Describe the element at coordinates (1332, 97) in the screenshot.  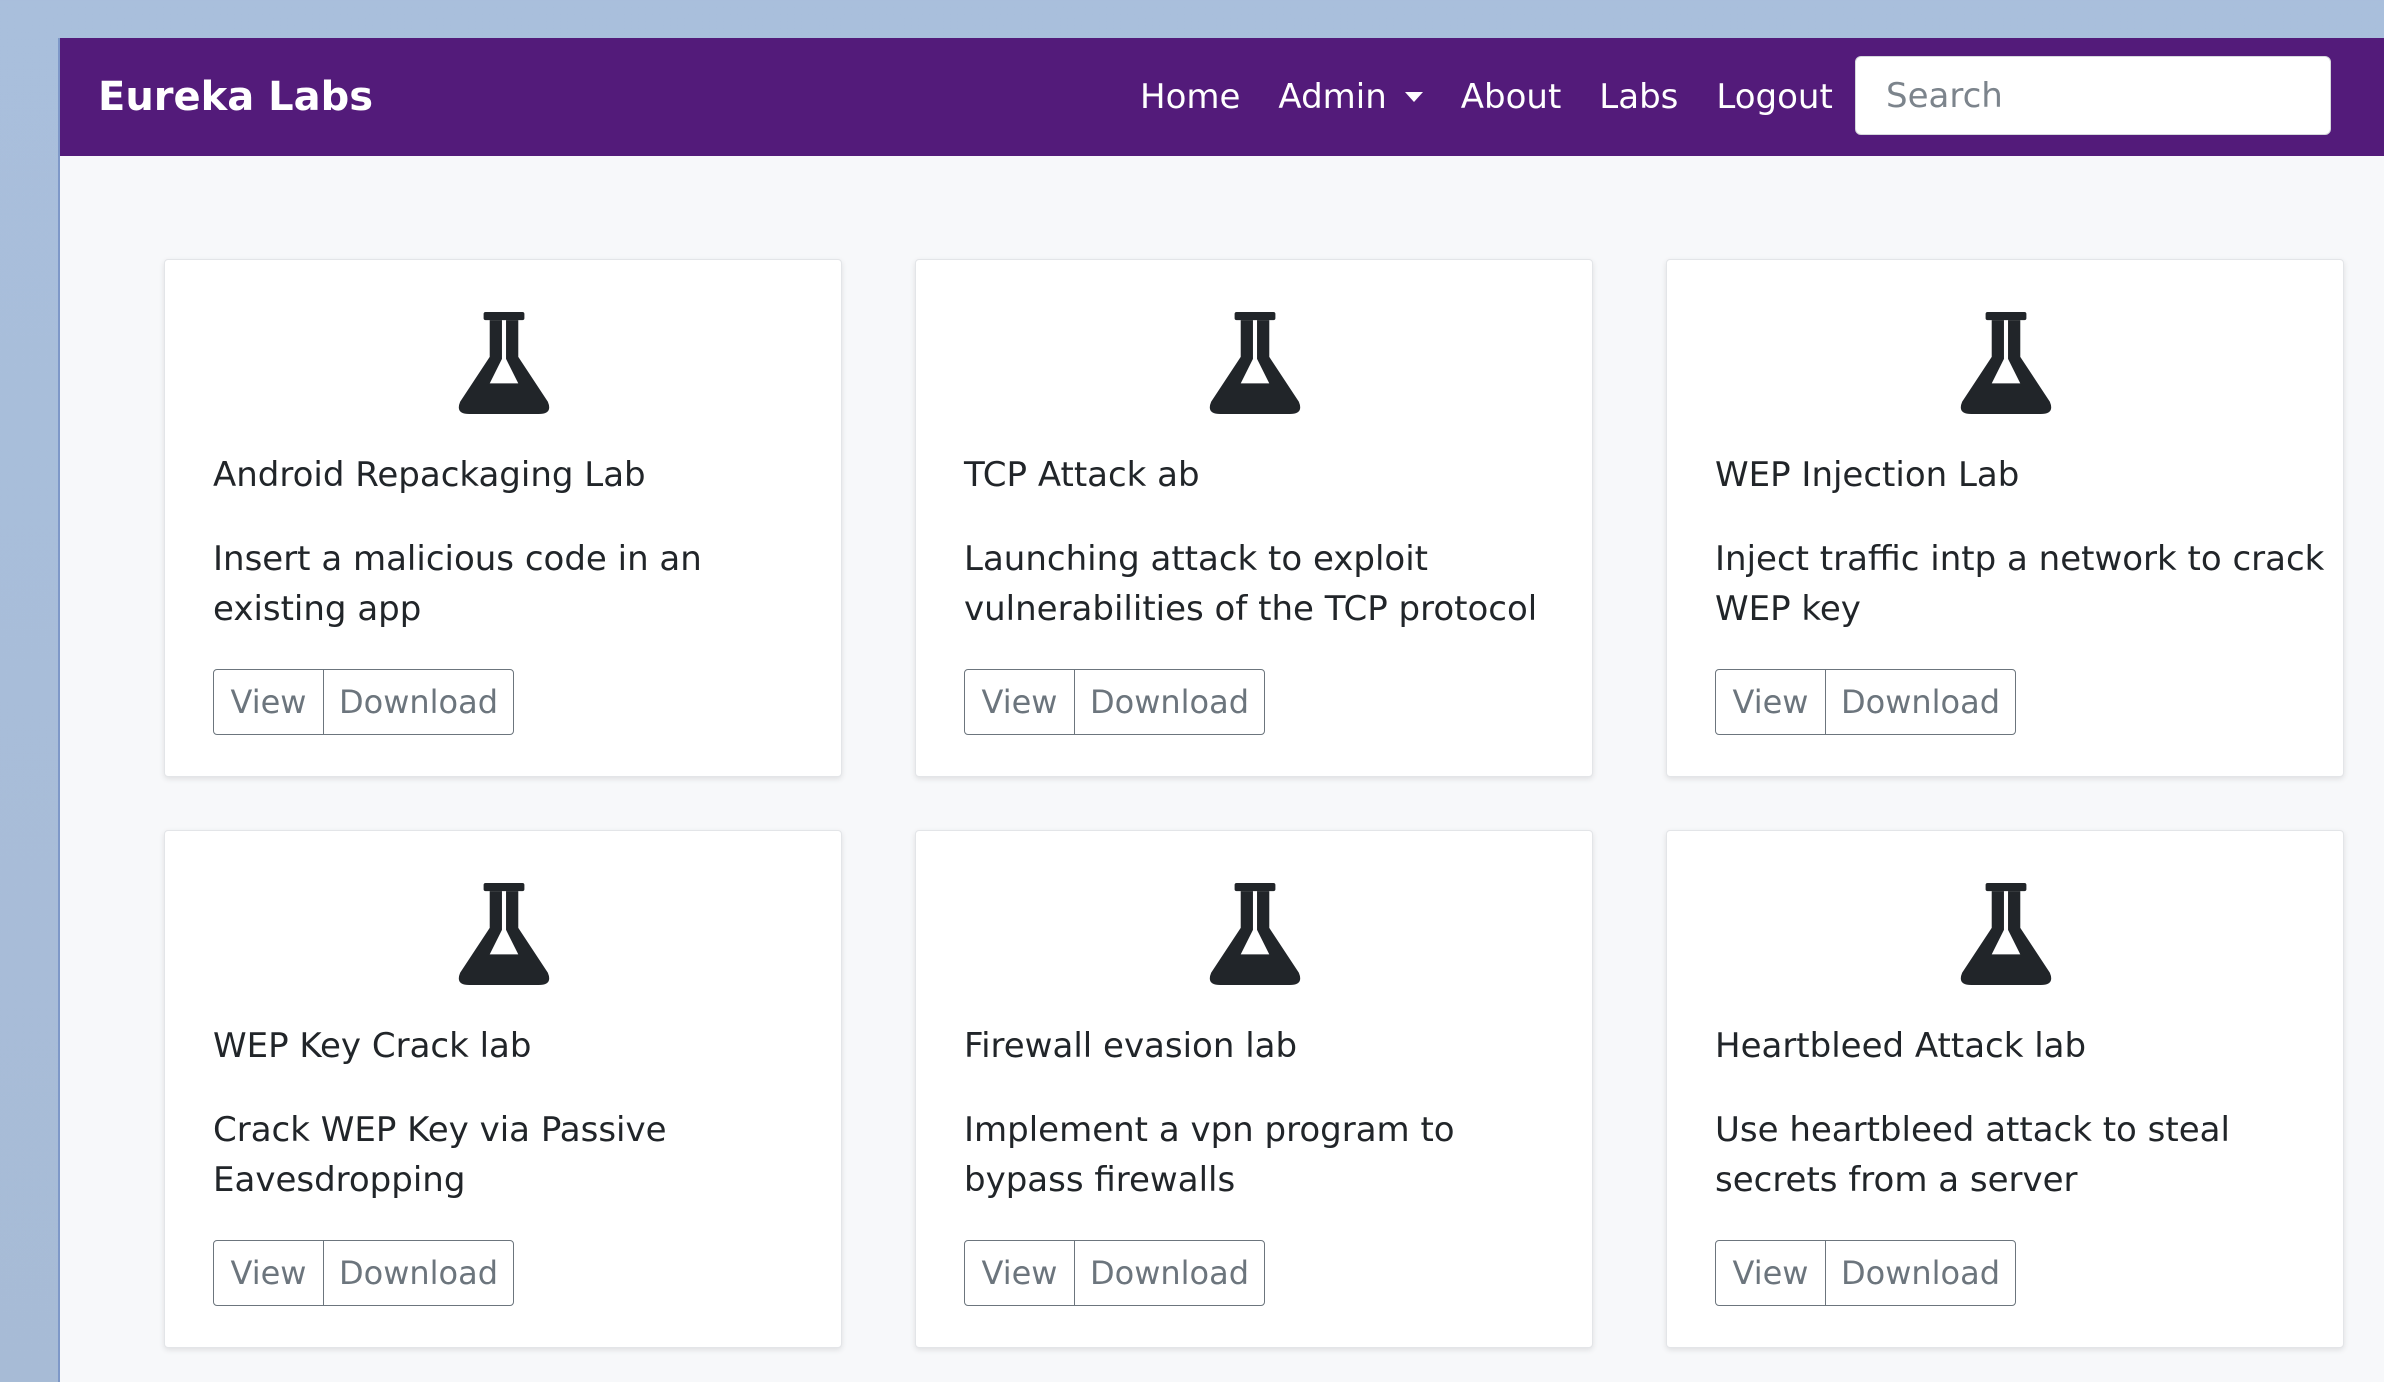
I see `nav-admin-label: Admin` at that location.